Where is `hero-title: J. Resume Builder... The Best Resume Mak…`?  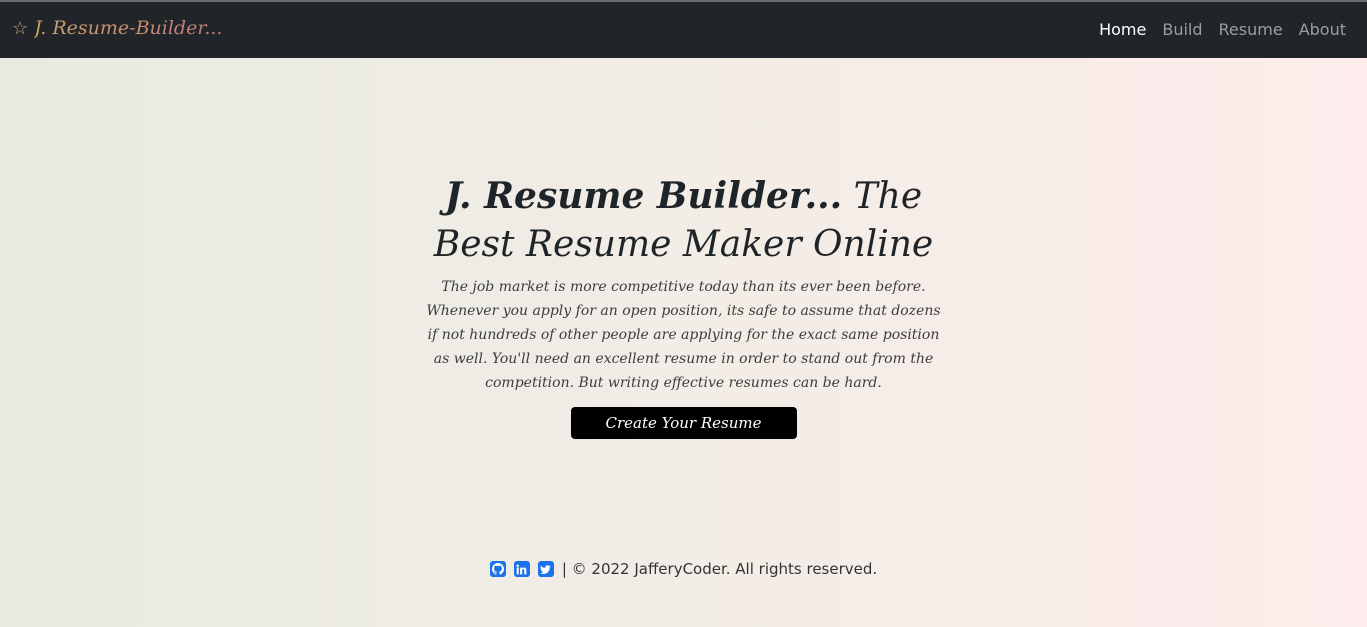
hero-title: J. Resume Builder... The Best Resume Mak… is located at coordinates (684, 220).